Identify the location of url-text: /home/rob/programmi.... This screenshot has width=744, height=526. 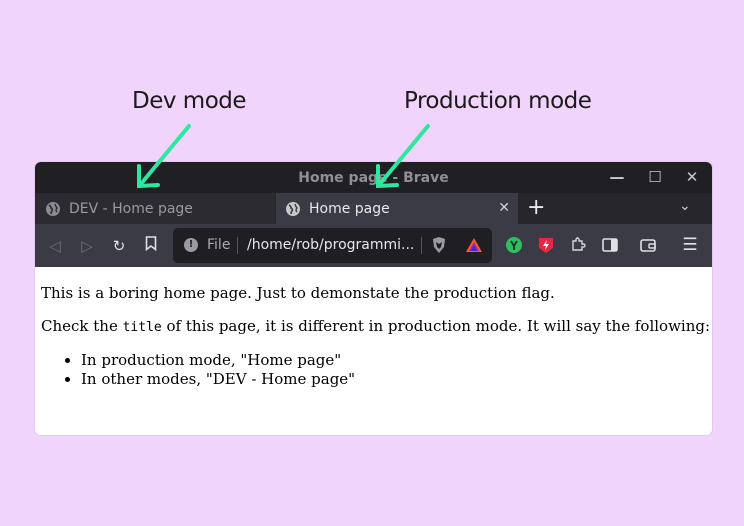
(331, 245).